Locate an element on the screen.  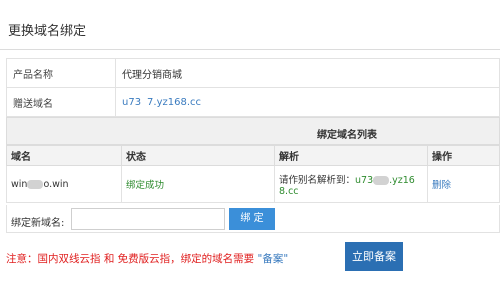
gift-domain-label: 赠送域名 is located at coordinates (61, 102).